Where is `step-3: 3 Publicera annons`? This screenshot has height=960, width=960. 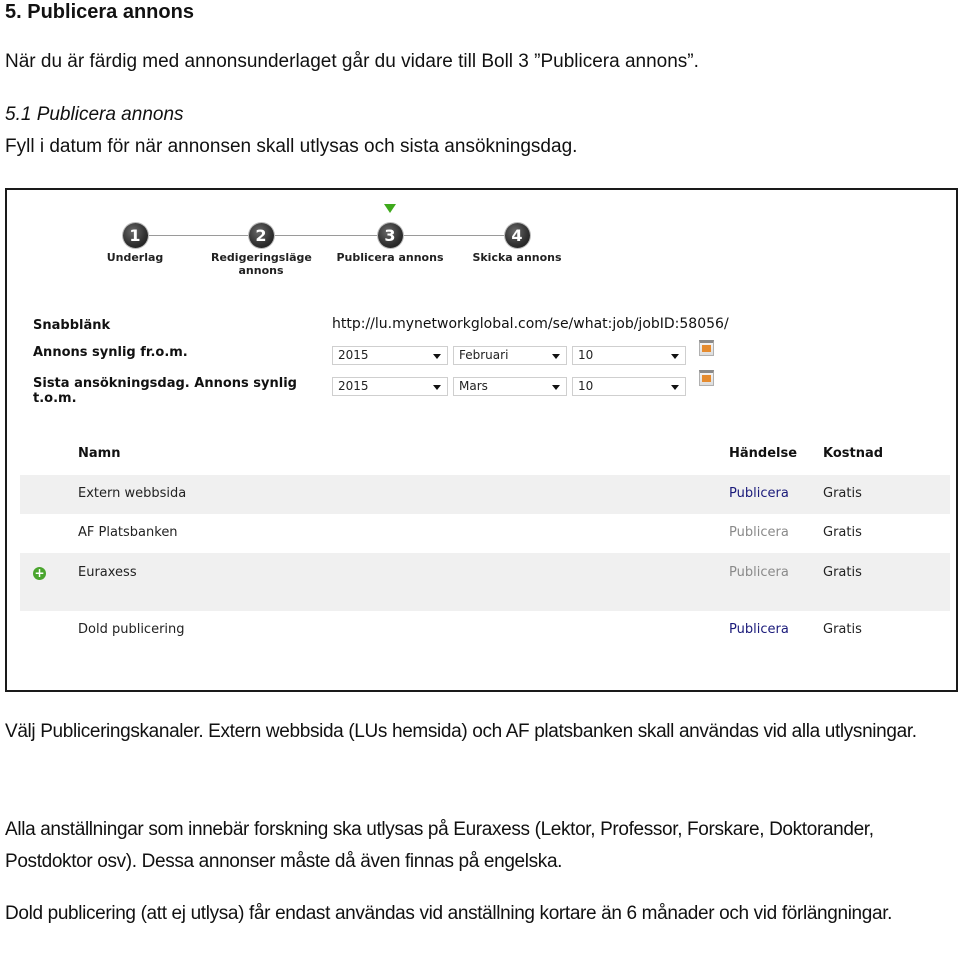 step-3: 3 Publicera annons is located at coordinates (390, 243).